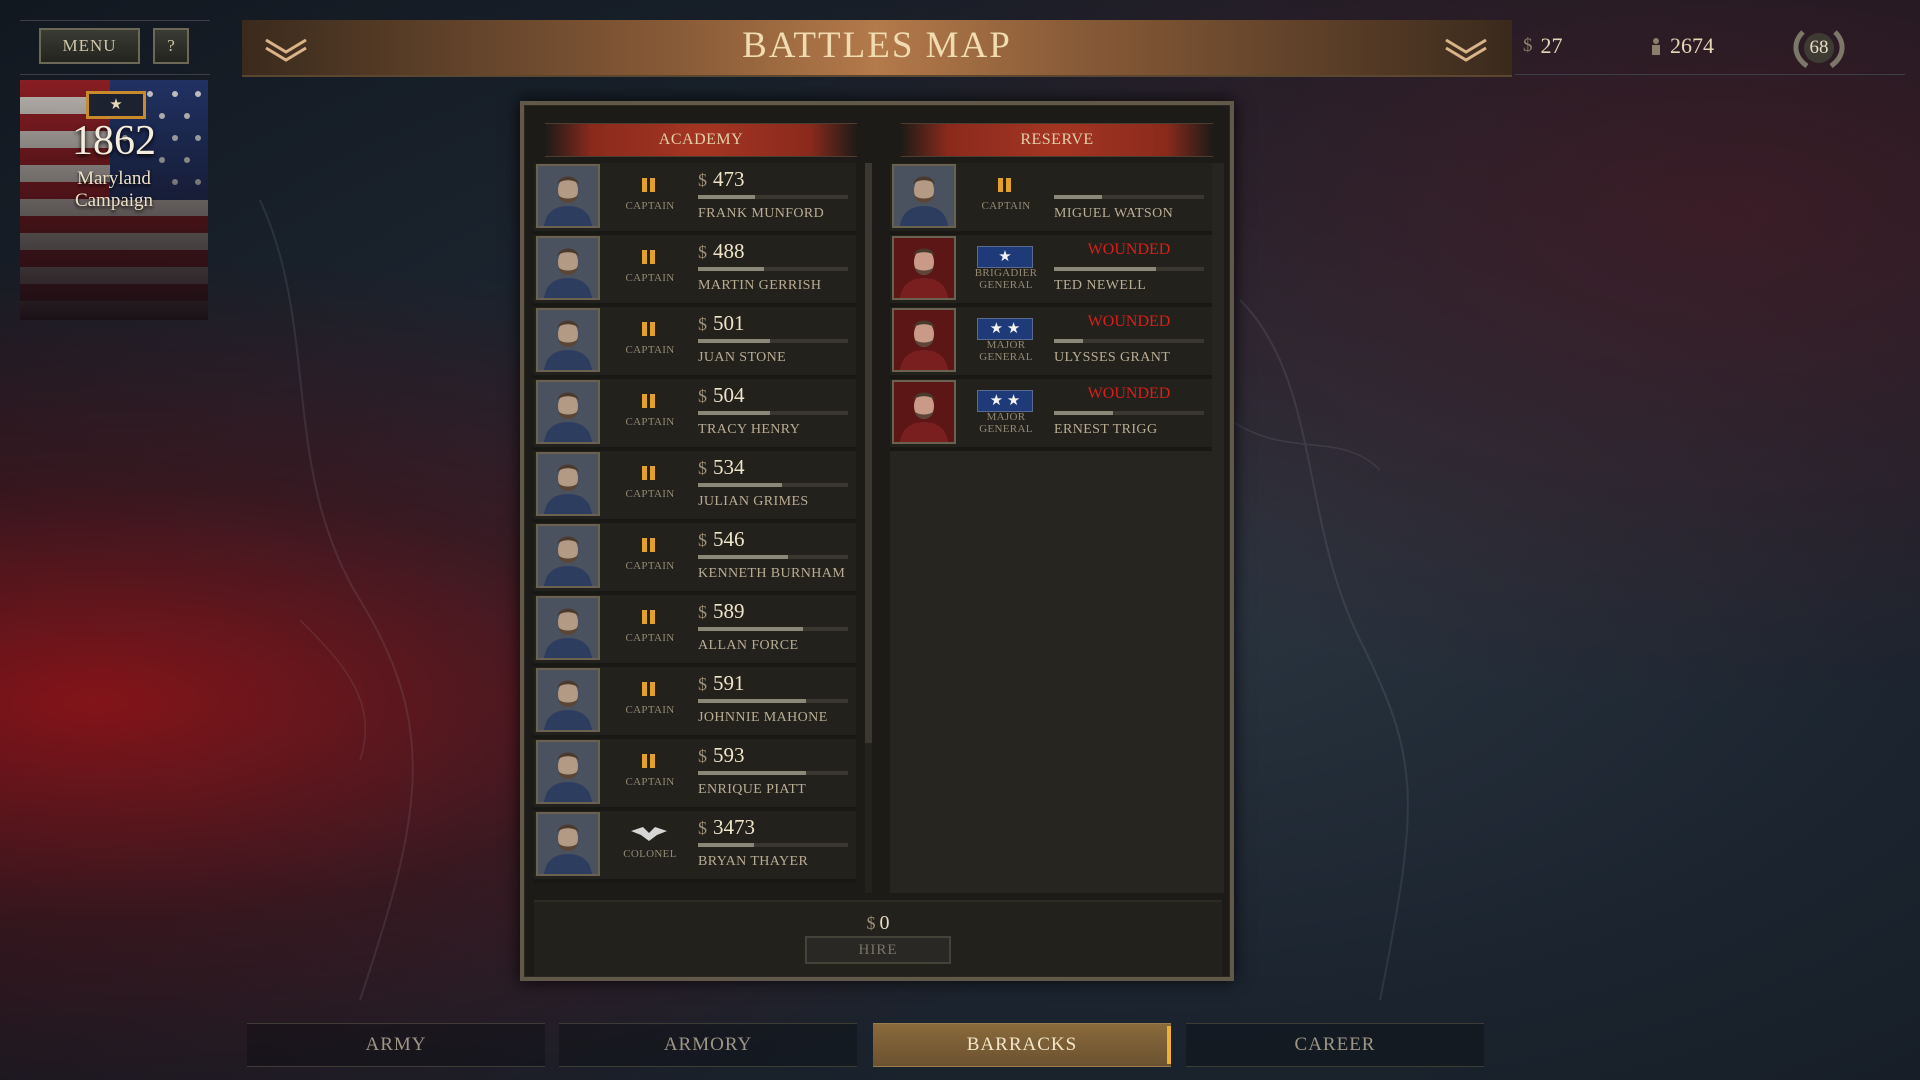 This screenshot has height=1080, width=1920. Describe the element at coordinates (695, 271) in the screenshot. I see `academy-officer-row: CAPTAIN $488 MARTIN GERRISH` at that location.